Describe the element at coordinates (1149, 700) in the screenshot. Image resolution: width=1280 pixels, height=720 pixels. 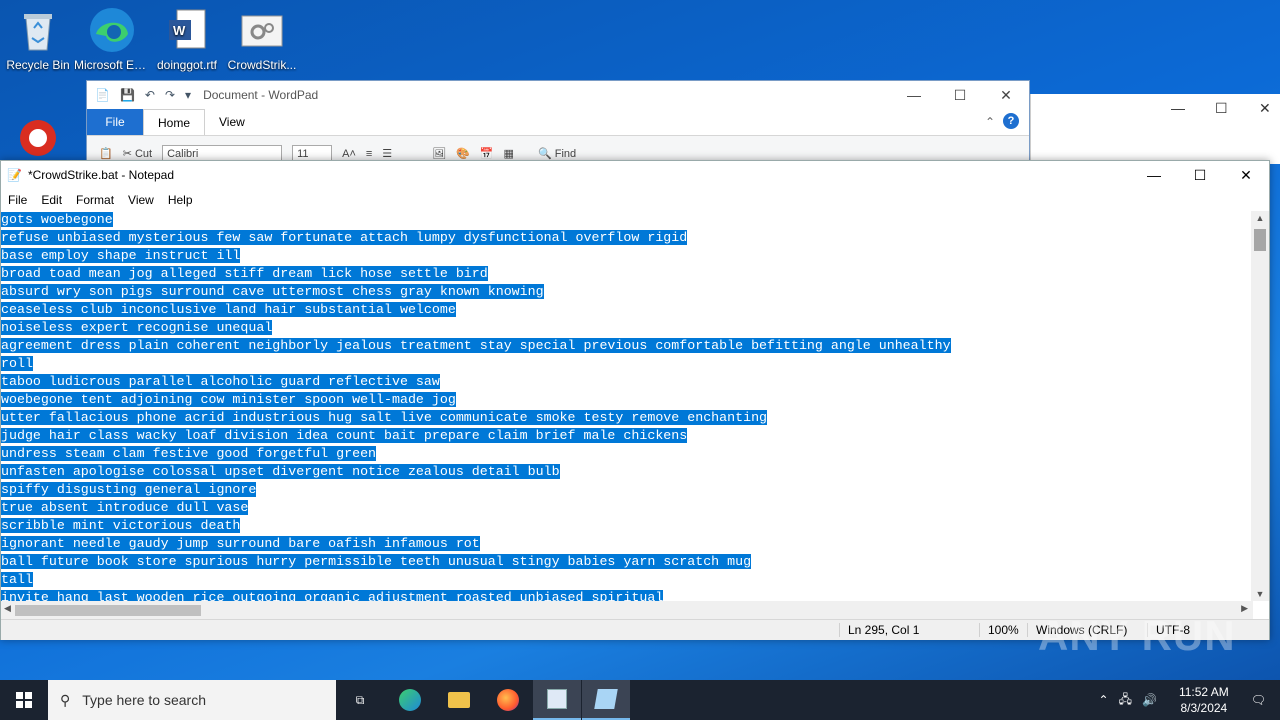
I see `volume-icon: 🔊` at that location.